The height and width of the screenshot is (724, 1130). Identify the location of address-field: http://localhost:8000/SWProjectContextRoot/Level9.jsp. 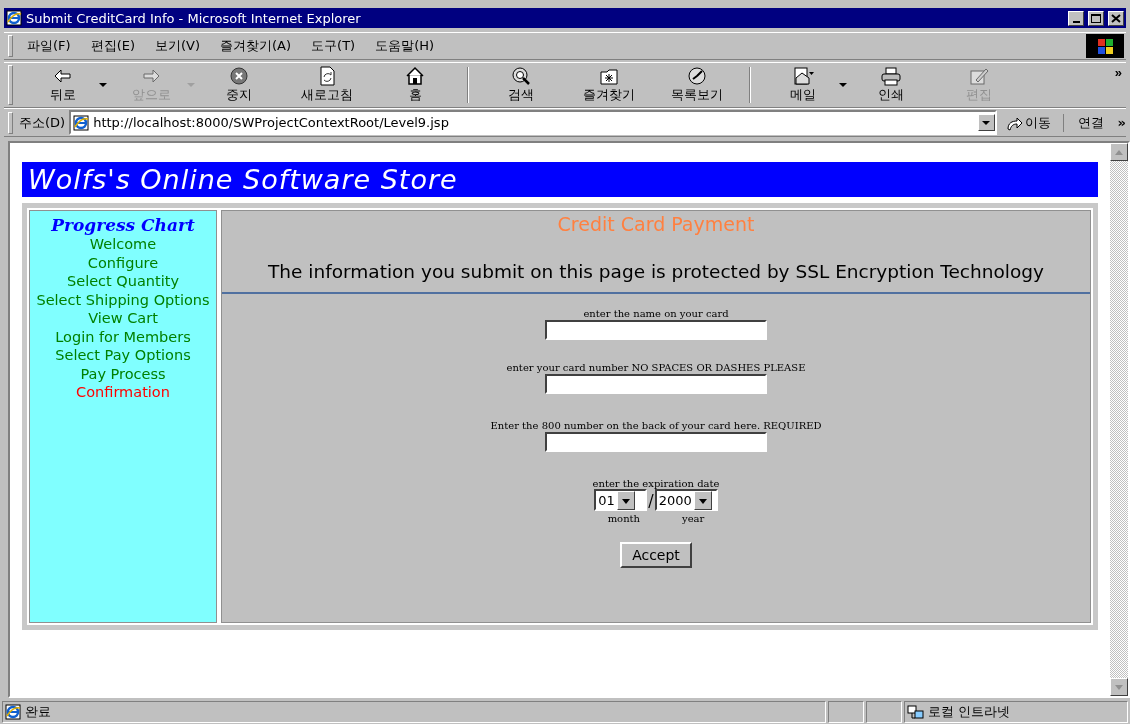
(533, 122).